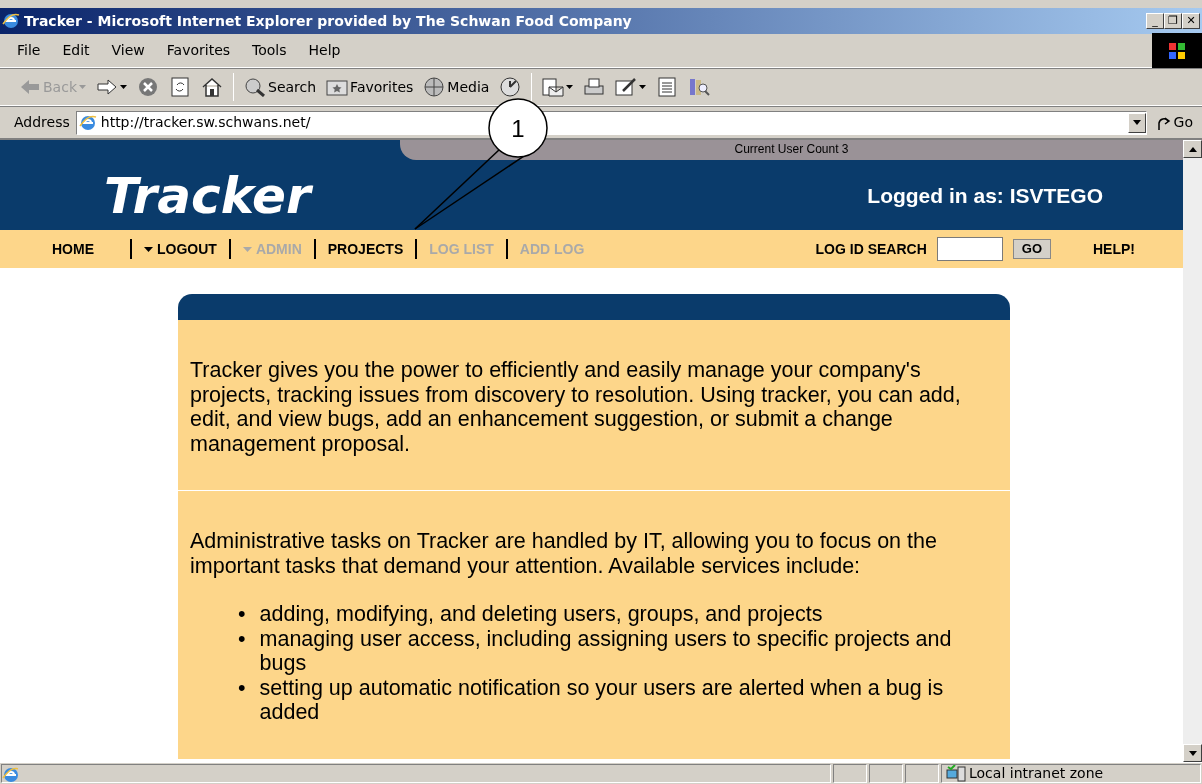 This screenshot has width=1202, height=784. What do you see at coordinates (29, 50) in the screenshot?
I see `menu-item: File` at bounding box center [29, 50].